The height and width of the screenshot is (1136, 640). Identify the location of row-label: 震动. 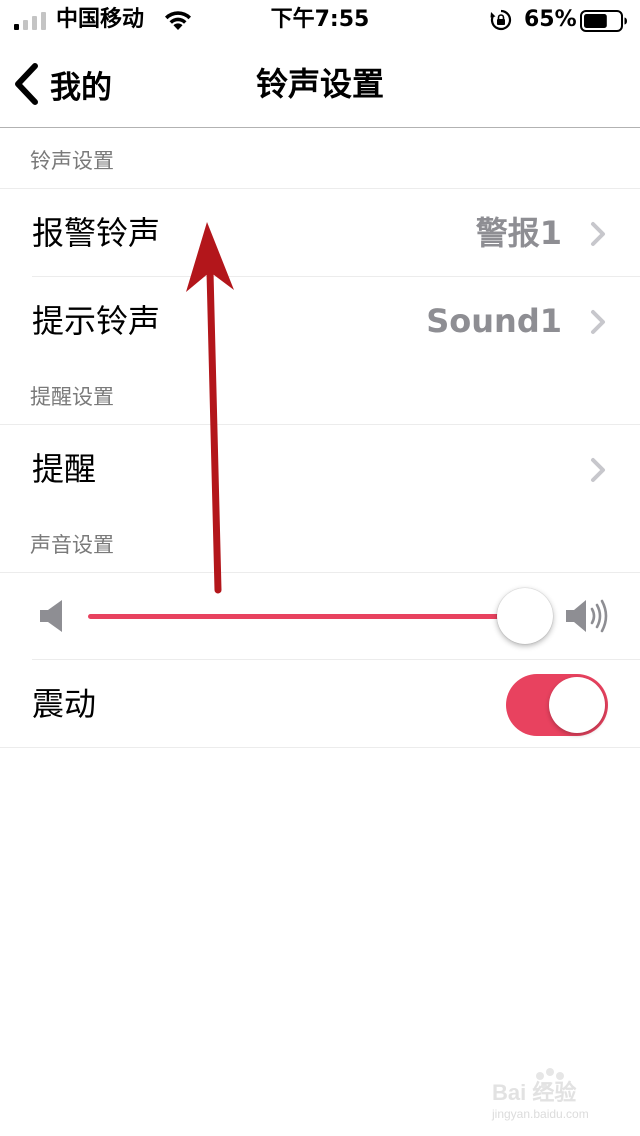
(64, 704).